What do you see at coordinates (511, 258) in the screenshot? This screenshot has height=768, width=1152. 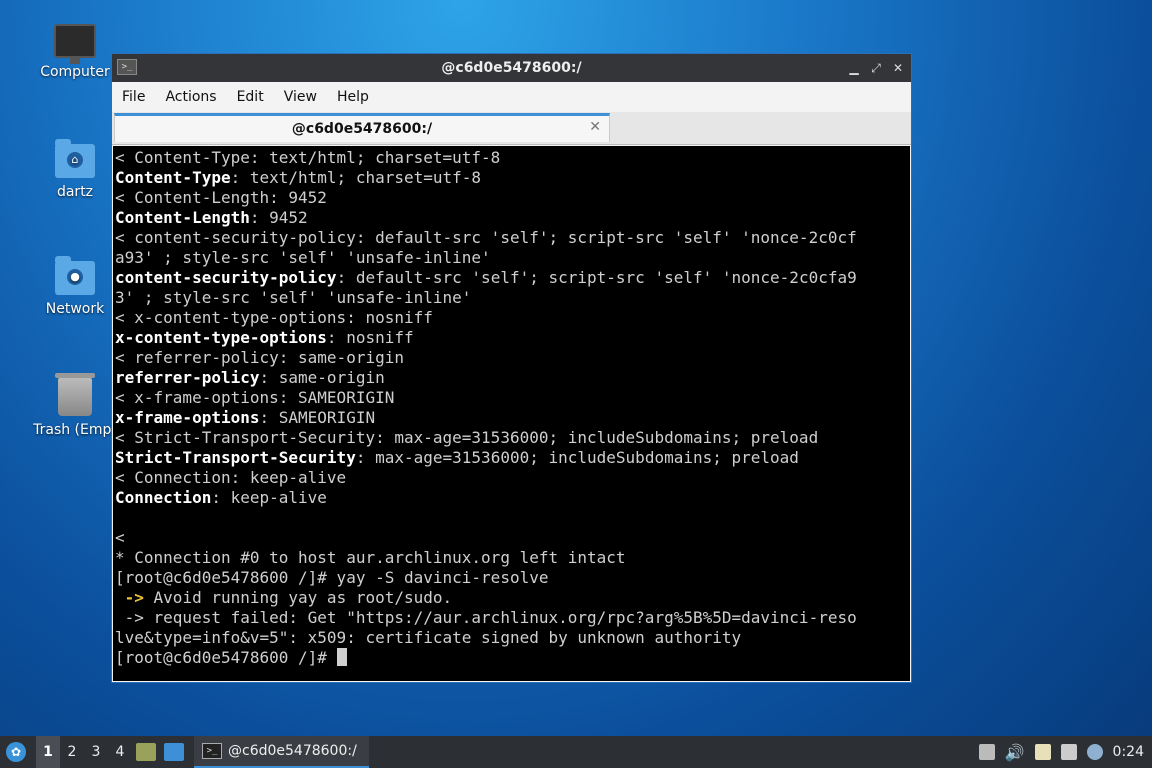 I see `terminal-line: a93' ; style-src 'self' 'unsafe-inline'` at bounding box center [511, 258].